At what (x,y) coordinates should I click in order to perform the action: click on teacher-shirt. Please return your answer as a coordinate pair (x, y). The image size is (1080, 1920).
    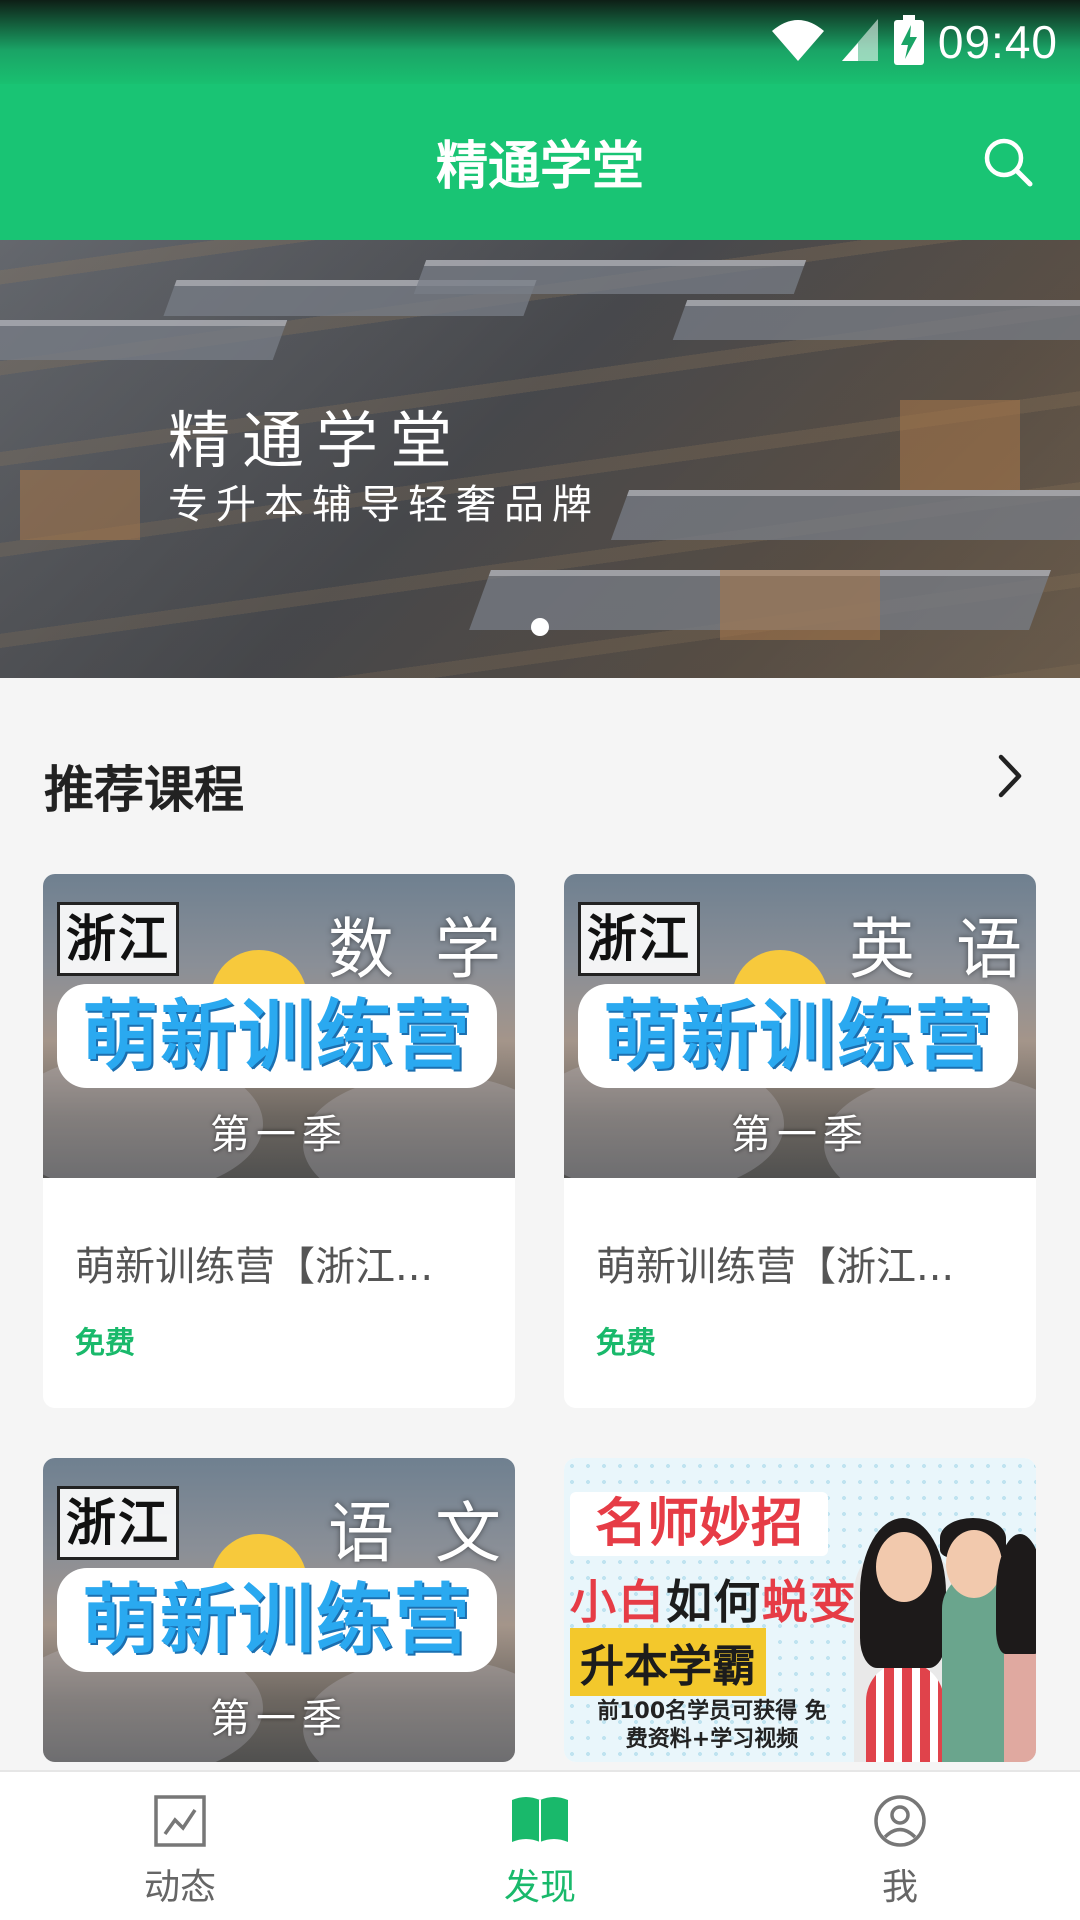
    Looking at the image, I should click on (905, 1712).